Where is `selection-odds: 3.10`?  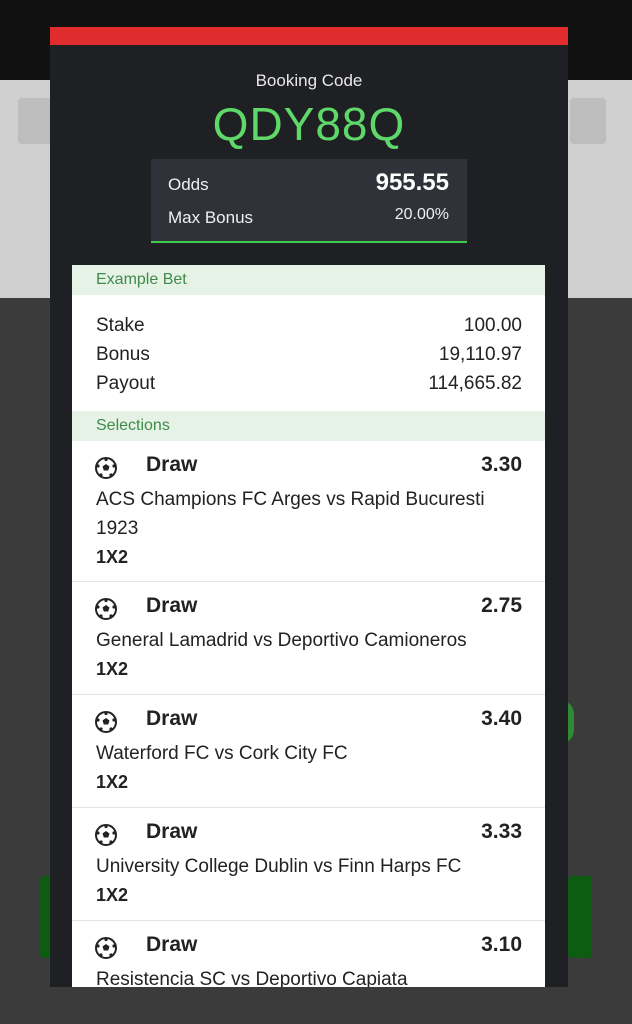
selection-odds: 3.10 is located at coordinates (501, 944).